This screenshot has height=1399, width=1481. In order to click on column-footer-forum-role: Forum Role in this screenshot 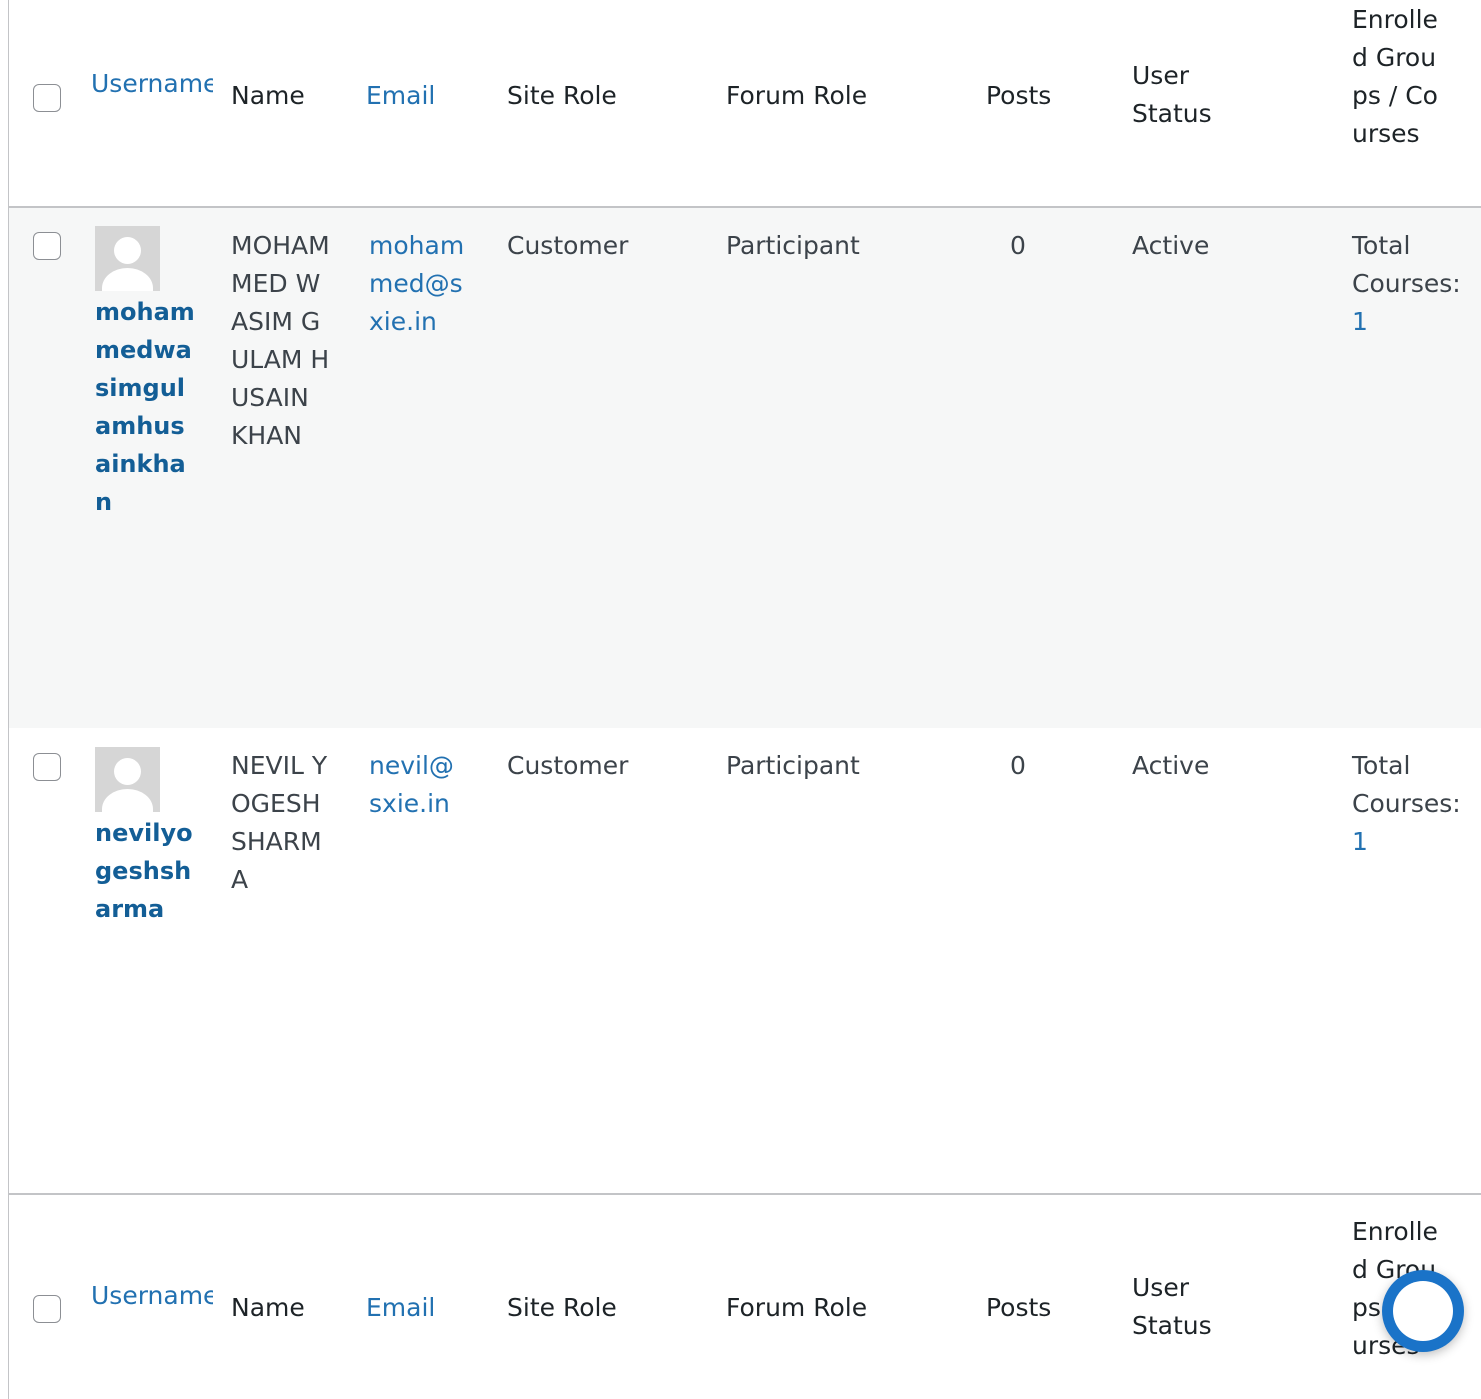, I will do `click(797, 1307)`.